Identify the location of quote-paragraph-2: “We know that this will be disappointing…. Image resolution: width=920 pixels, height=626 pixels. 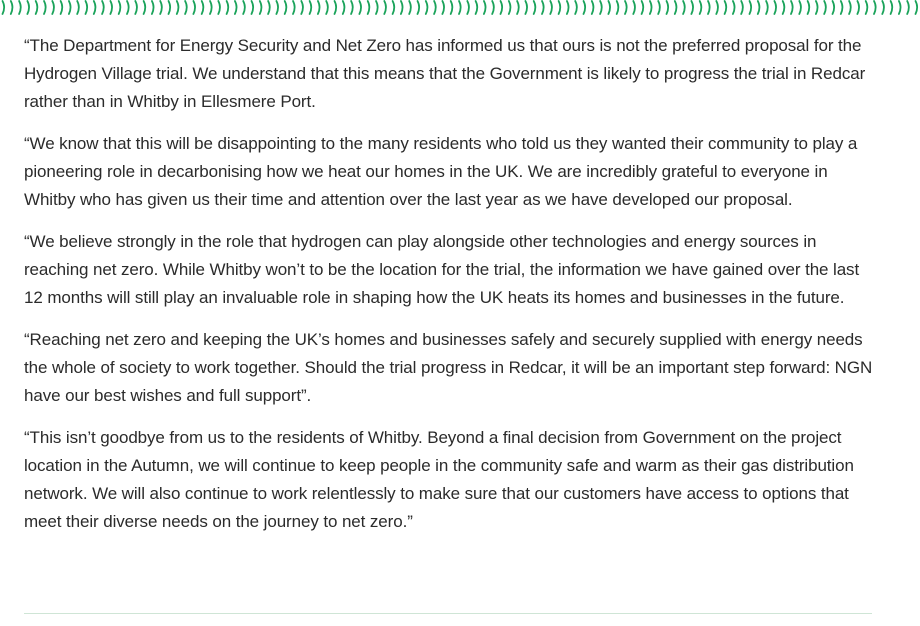
(441, 171).